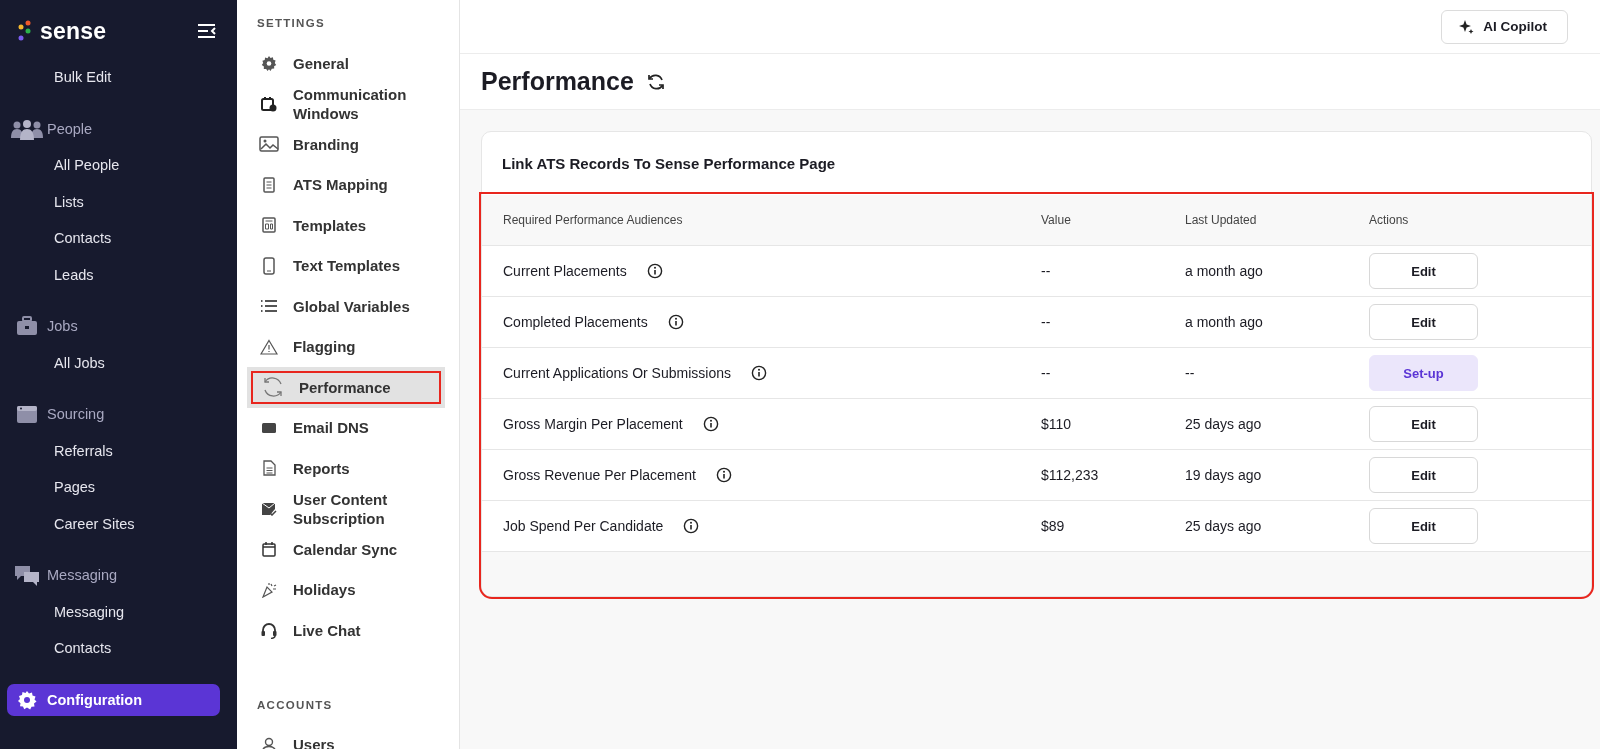 The height and width of the screenshot is (749, 1600). What do you see at coordinates (557, 81) in the screenshot?
I see `page-title: Performance` at bounding box center [557, 81].